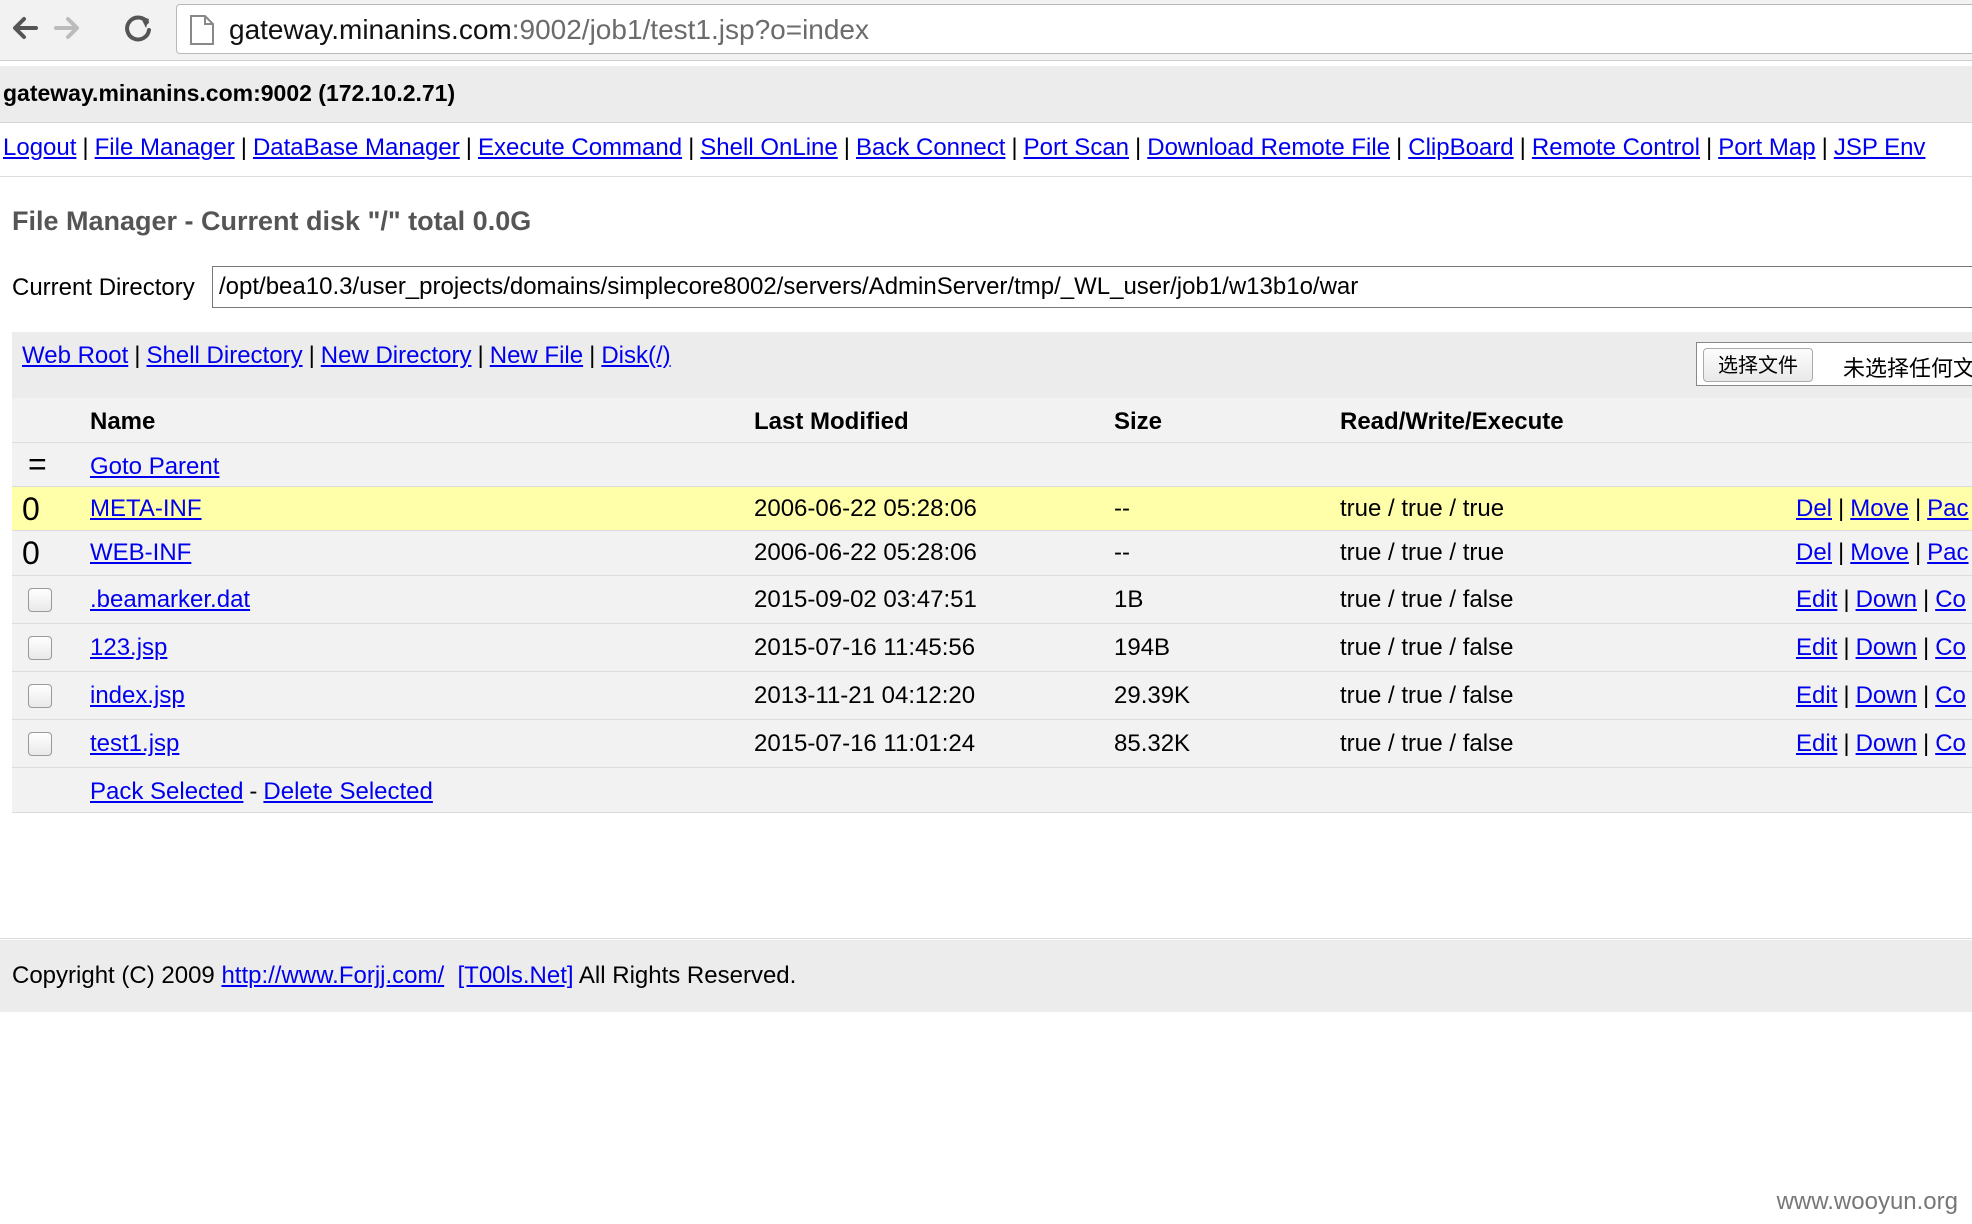 The height and width of the screenshot is (1224, 1972). Describe the element at coordinates (137, 696) in the screenshot. I see `file-name-link: index.jsp` at that location.